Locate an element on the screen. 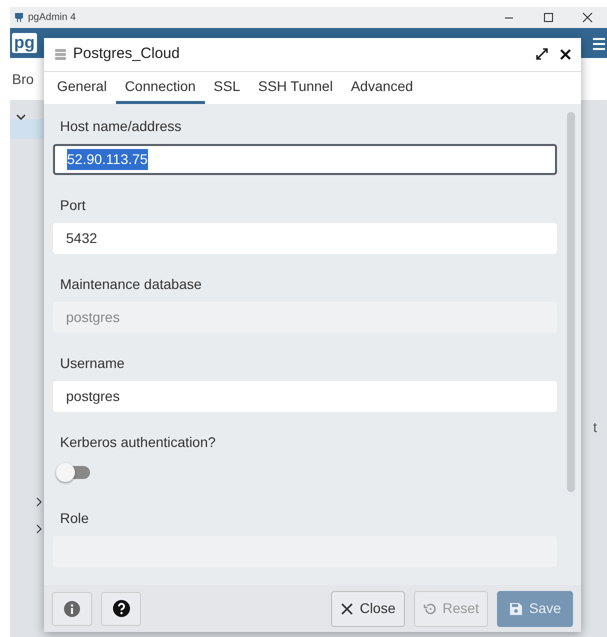 The height and width of the screenshot is (637, 607). field-label: Maintenance database is located at coordinates (131, 284).